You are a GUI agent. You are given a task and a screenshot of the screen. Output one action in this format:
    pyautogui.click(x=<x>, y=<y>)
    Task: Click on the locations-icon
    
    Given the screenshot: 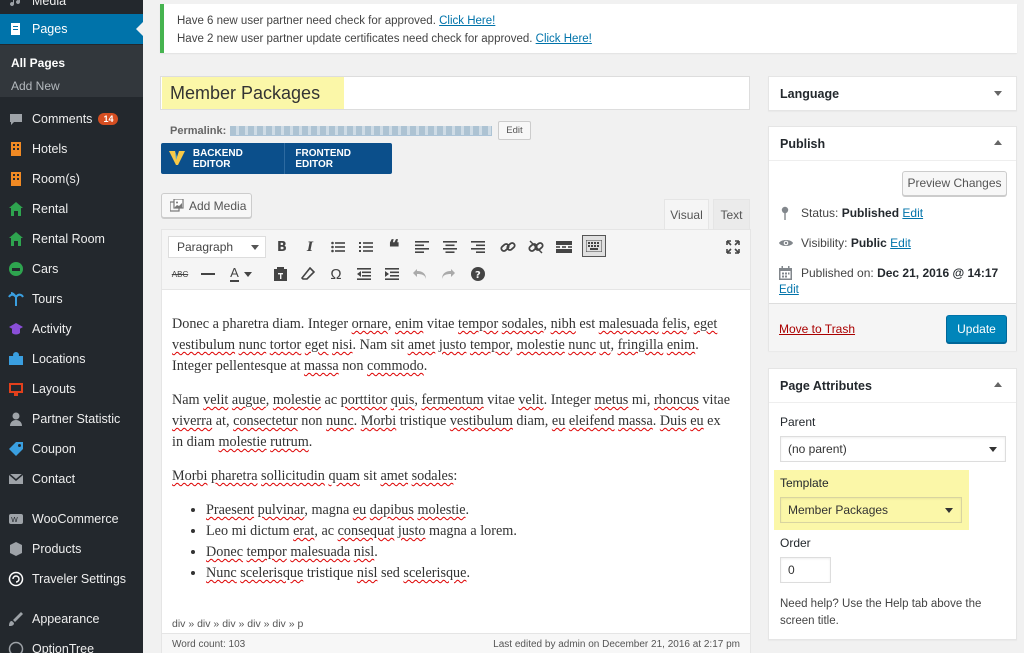 What is the action you would take?
    pyautogui.click(x=16, y=359)
    